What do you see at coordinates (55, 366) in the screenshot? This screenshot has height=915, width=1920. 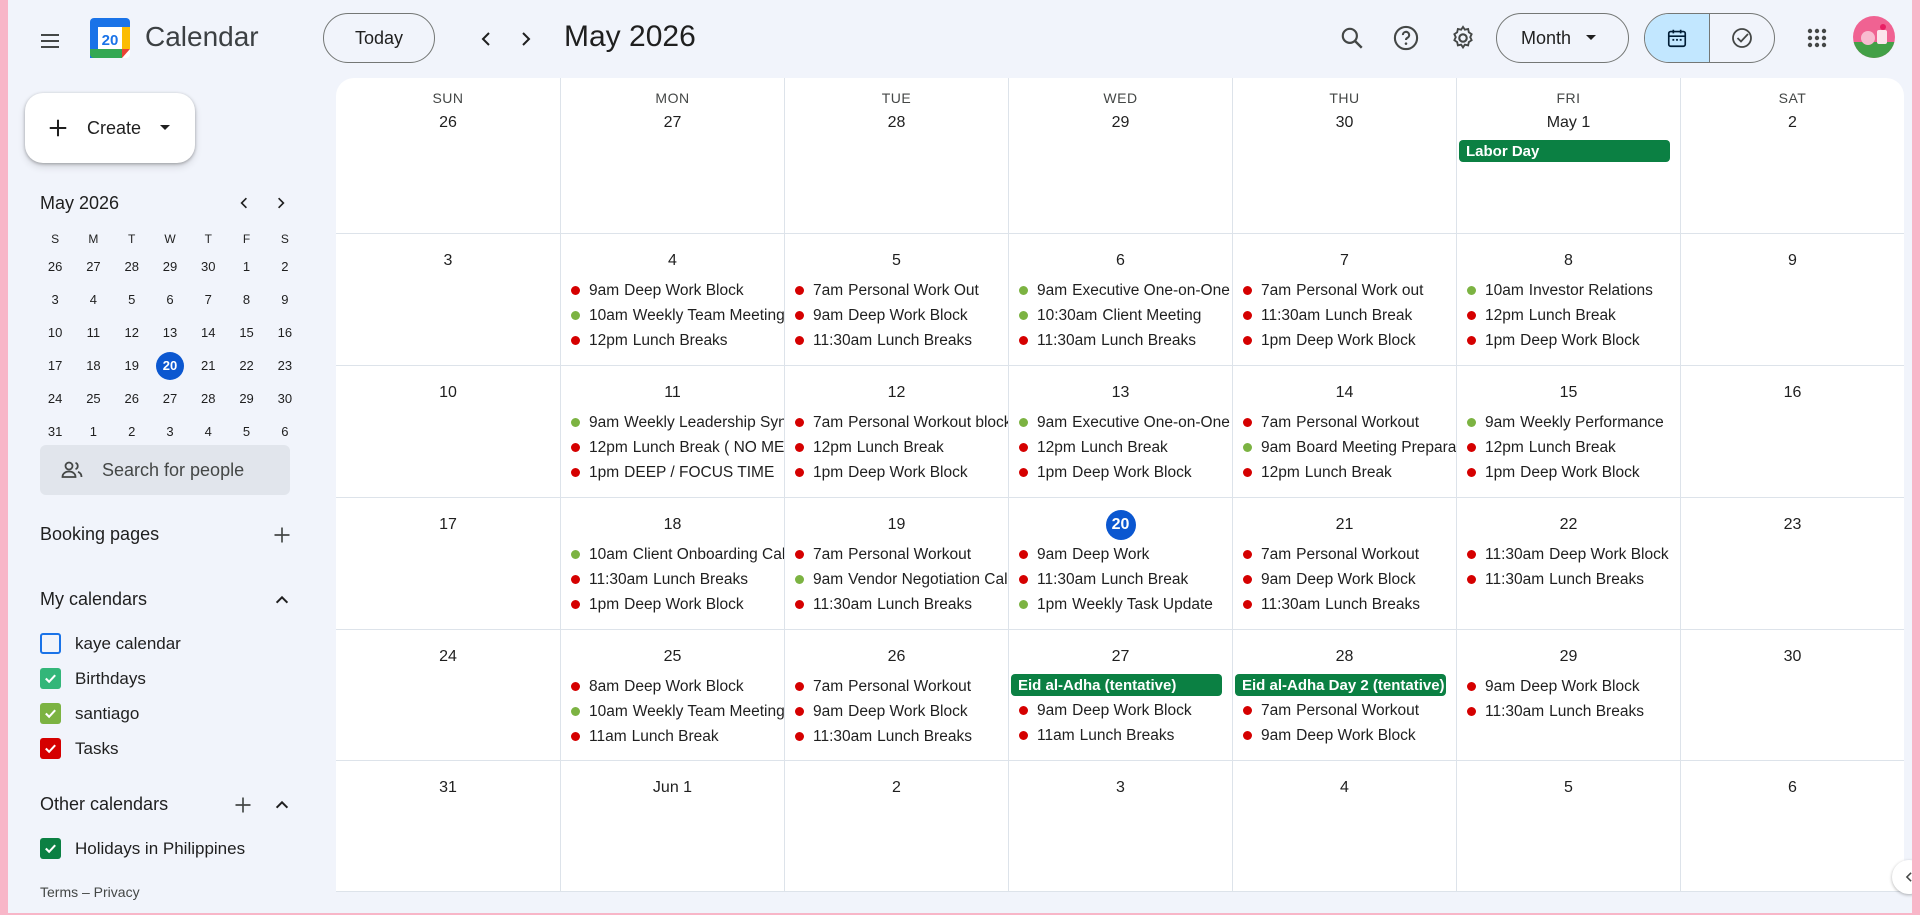 I see `mini-calendar-day: 17` at bounding box center [55, 366].